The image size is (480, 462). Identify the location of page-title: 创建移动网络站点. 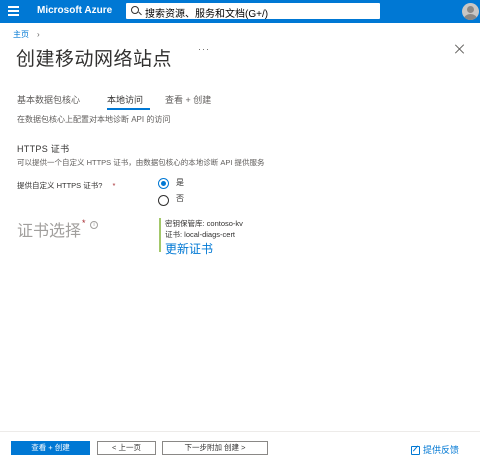
(94, 59).